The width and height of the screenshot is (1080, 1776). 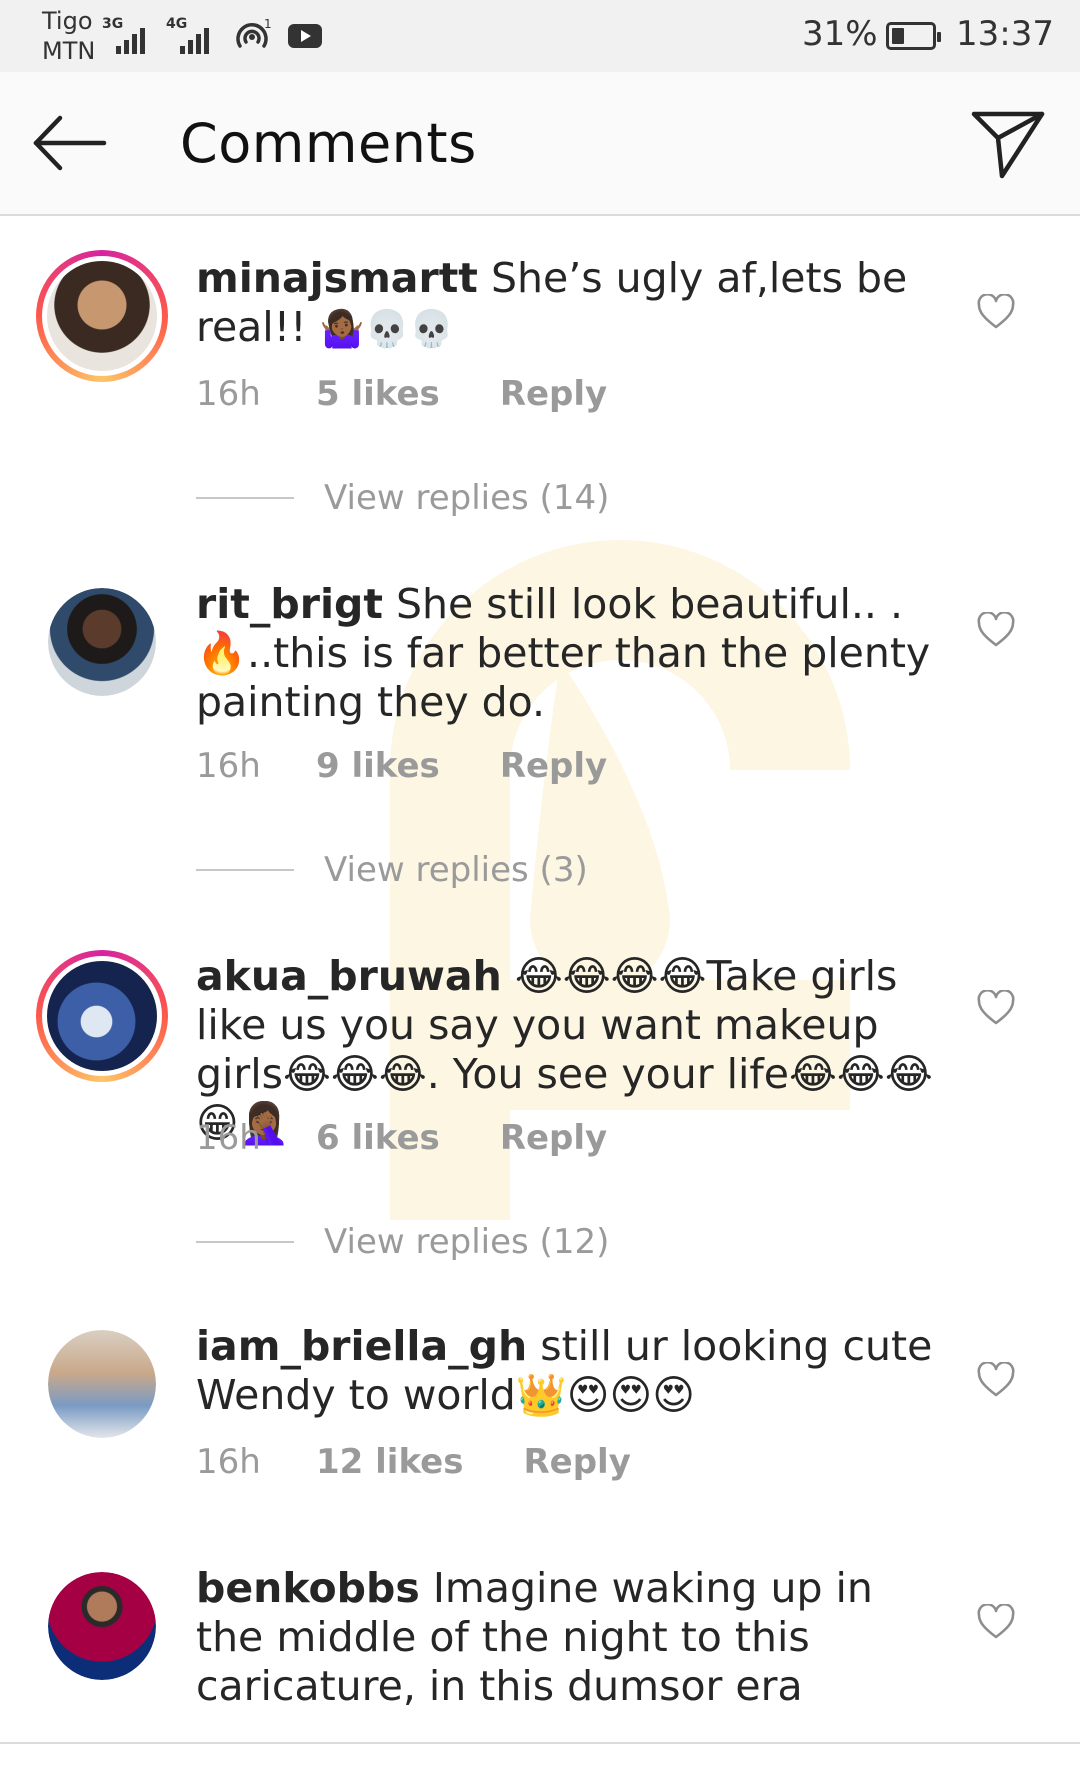 I want to click on comment-body: She still look beautiful.. ., so click(x=650, y=604).